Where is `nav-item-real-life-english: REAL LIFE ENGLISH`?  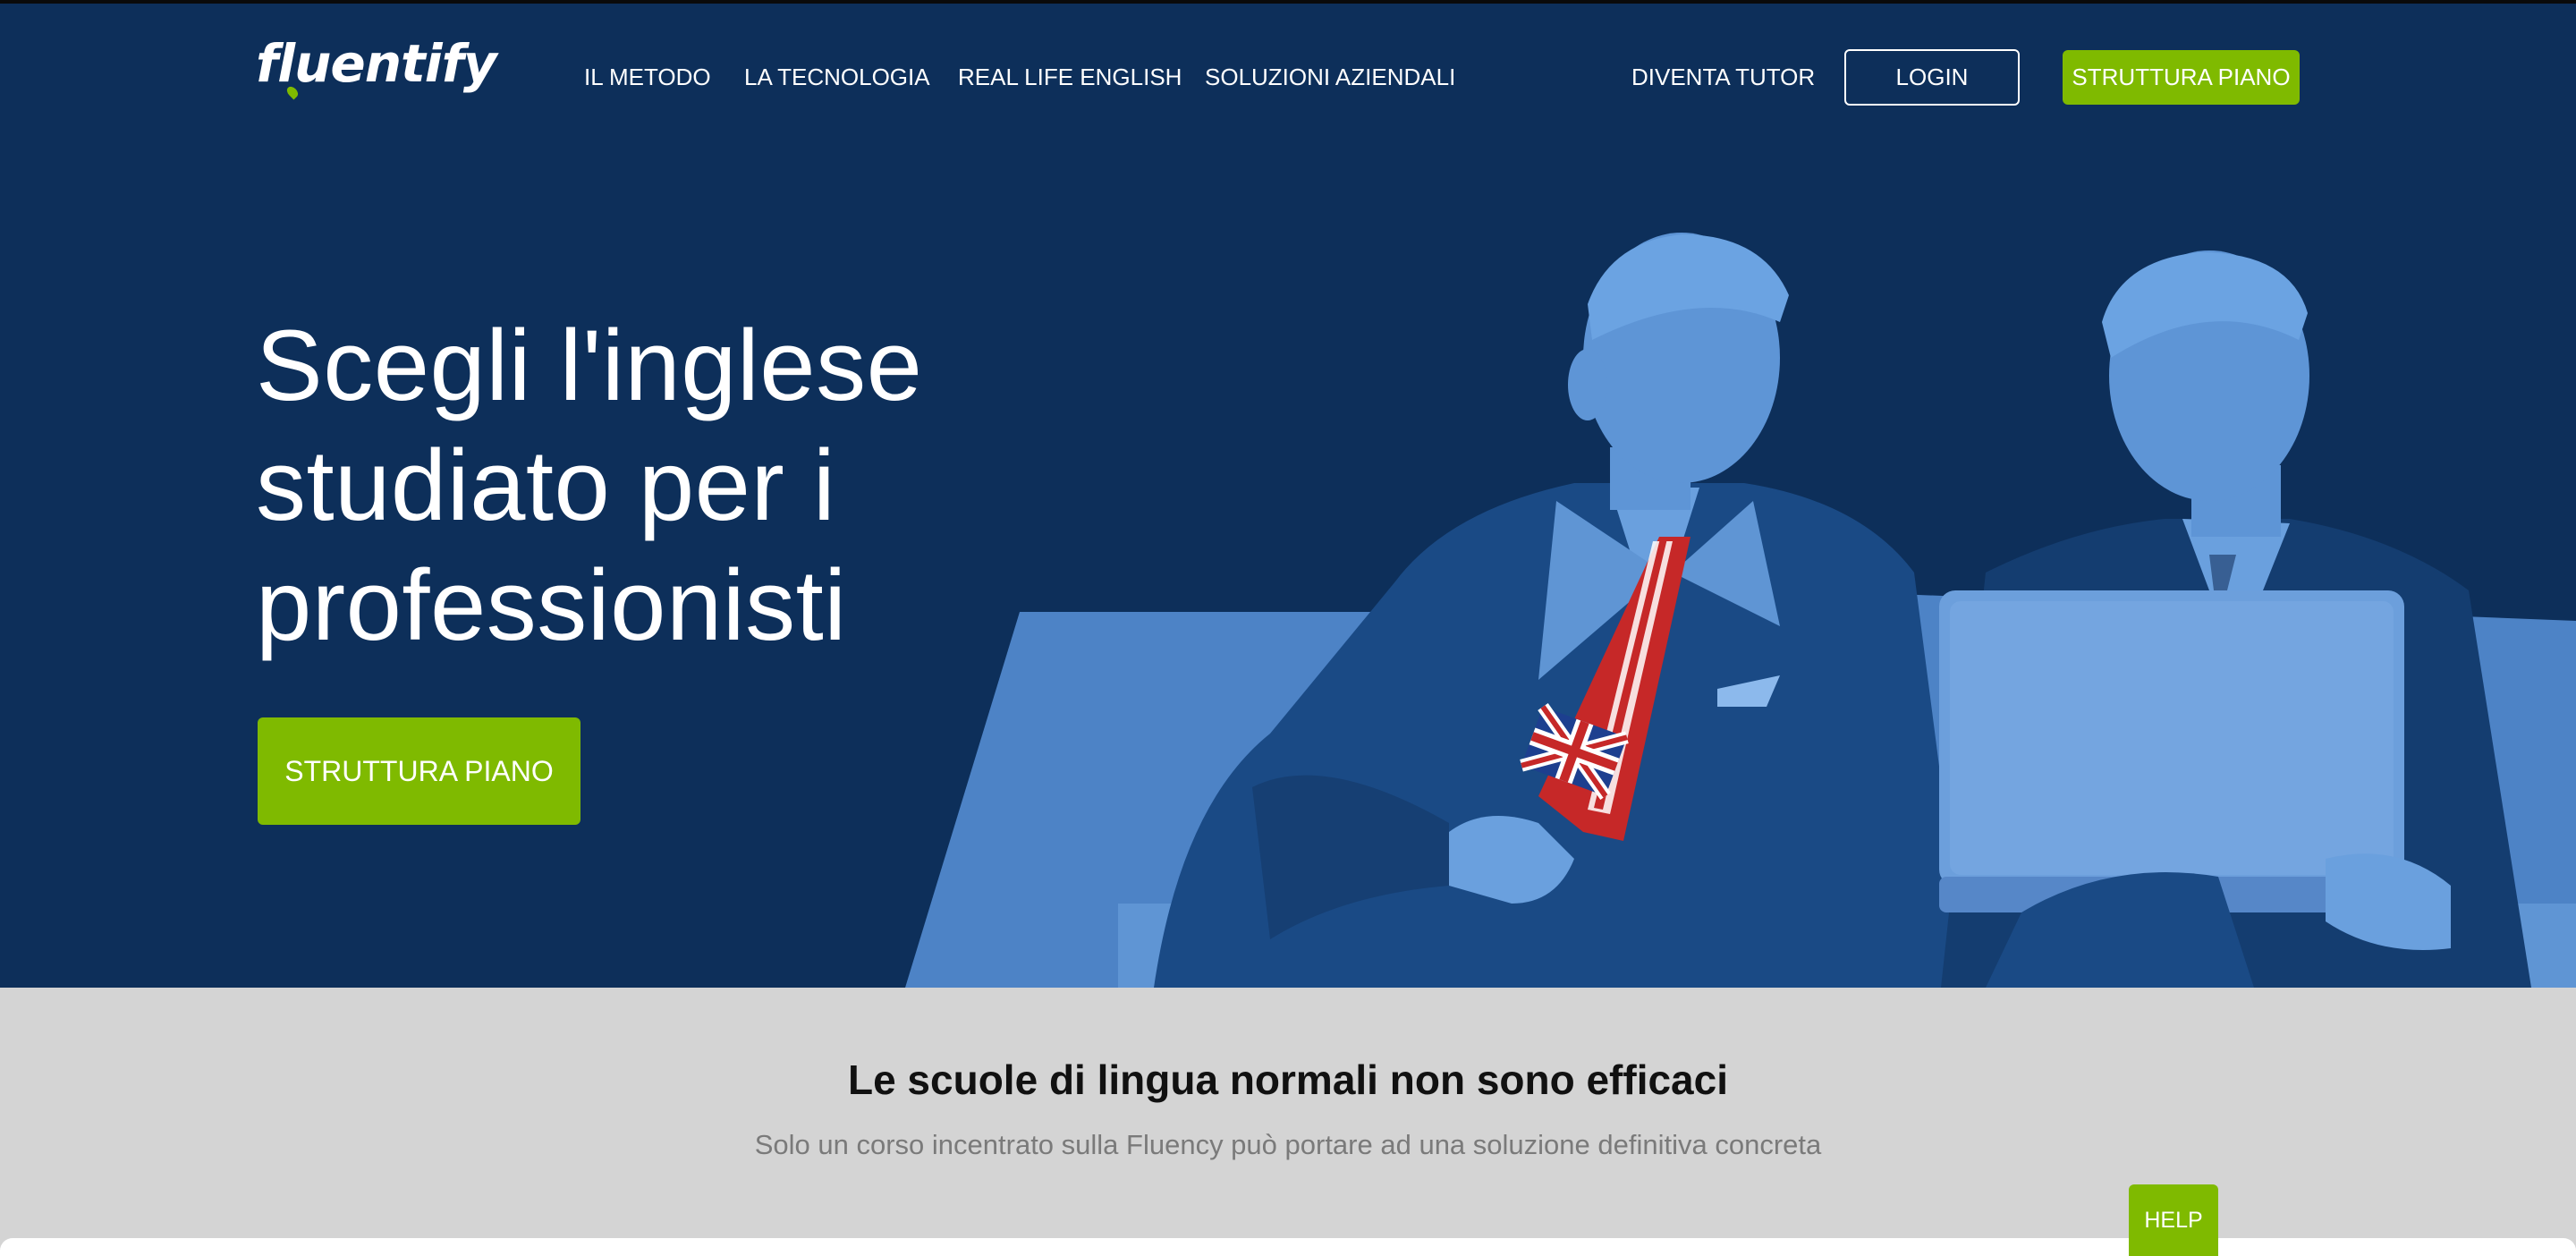
nav-item-real-life-english: REAL LIFE ENGLISH is located at coordinates (1070, 77).